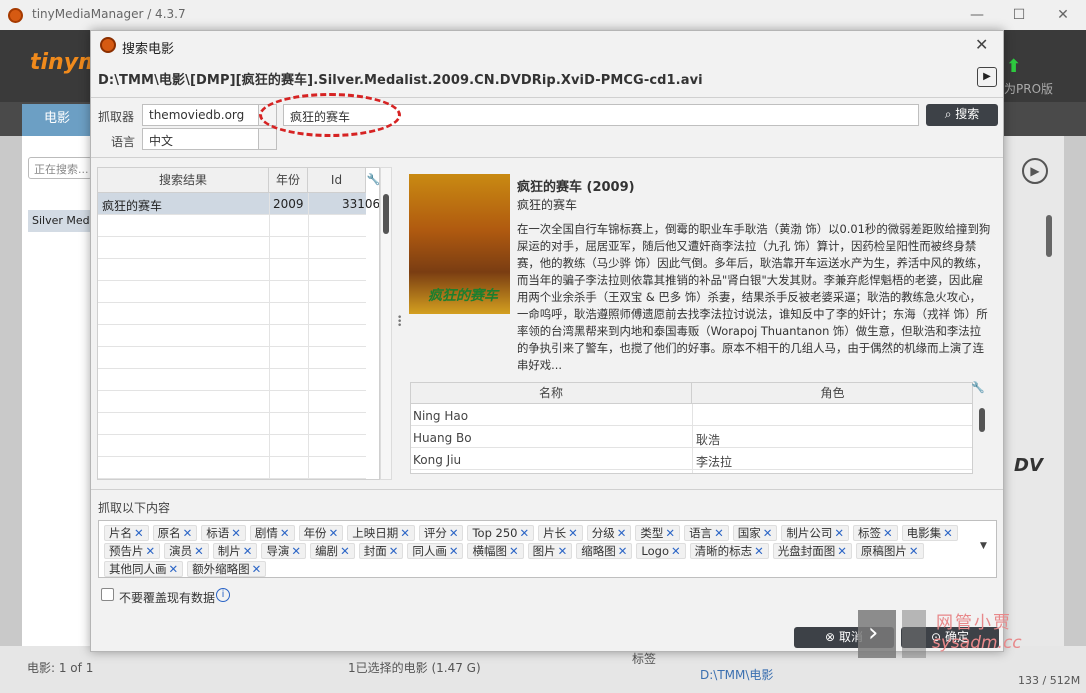 The width and height of the screenshot is (1086, 693). What do you see at coordinates (167, 597) in the screenshot?
I see `no-overwrite-label: 不要覆盖现有数据` at bounding box center [167, 597].